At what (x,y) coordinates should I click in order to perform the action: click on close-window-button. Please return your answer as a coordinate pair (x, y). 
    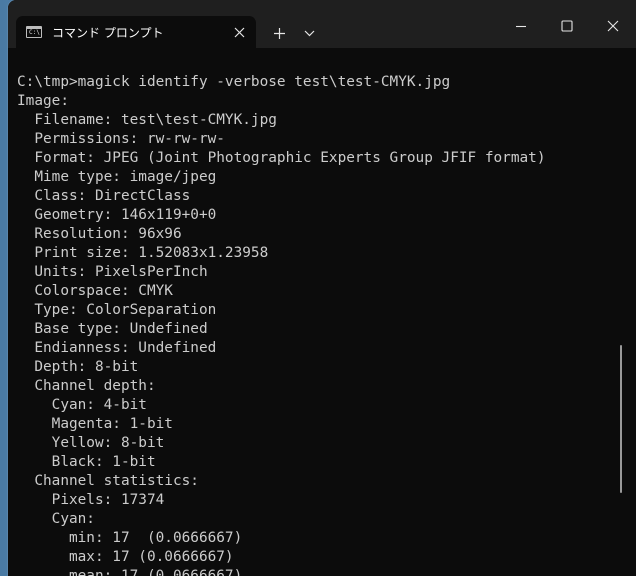
    Looking at the image, I should click on (613, 24).